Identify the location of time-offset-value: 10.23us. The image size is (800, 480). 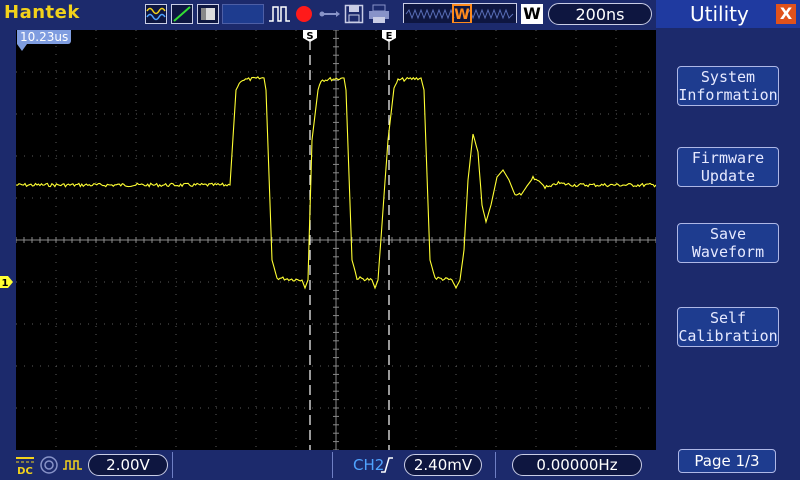
(44, 37).